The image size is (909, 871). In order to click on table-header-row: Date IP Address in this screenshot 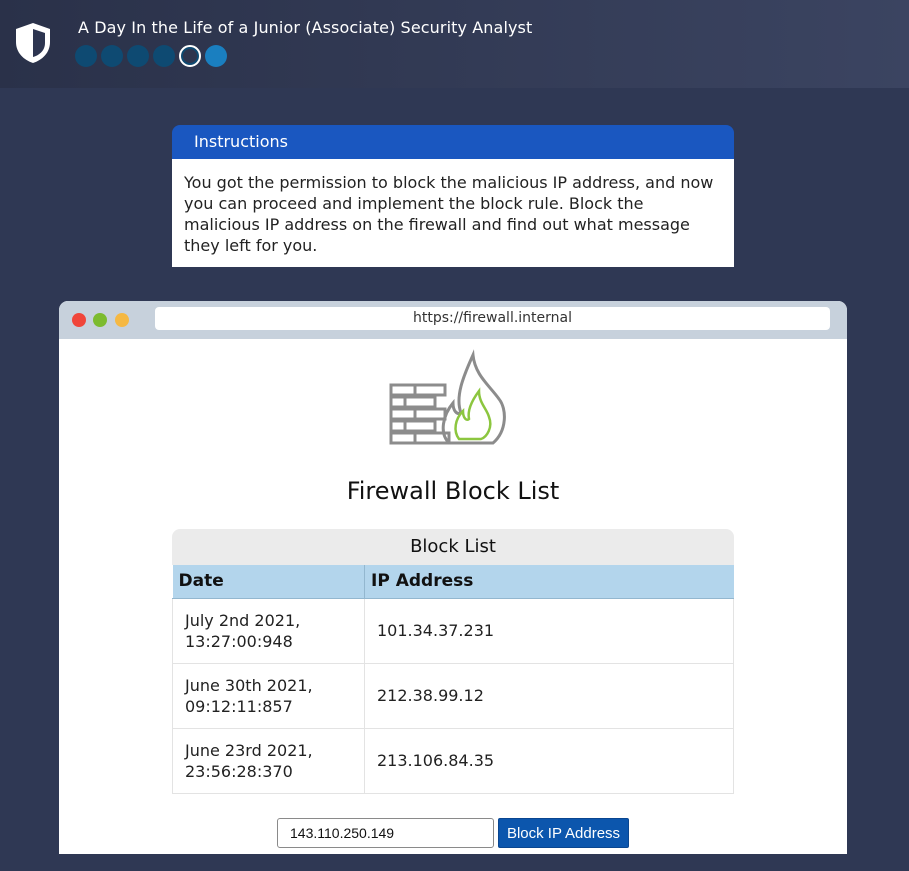, I will do `click(453, 582)`.